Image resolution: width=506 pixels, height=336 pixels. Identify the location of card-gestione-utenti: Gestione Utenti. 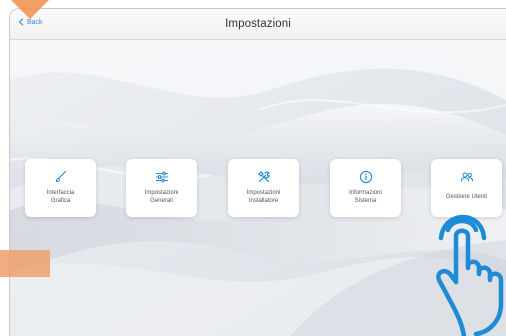
(466, 188).